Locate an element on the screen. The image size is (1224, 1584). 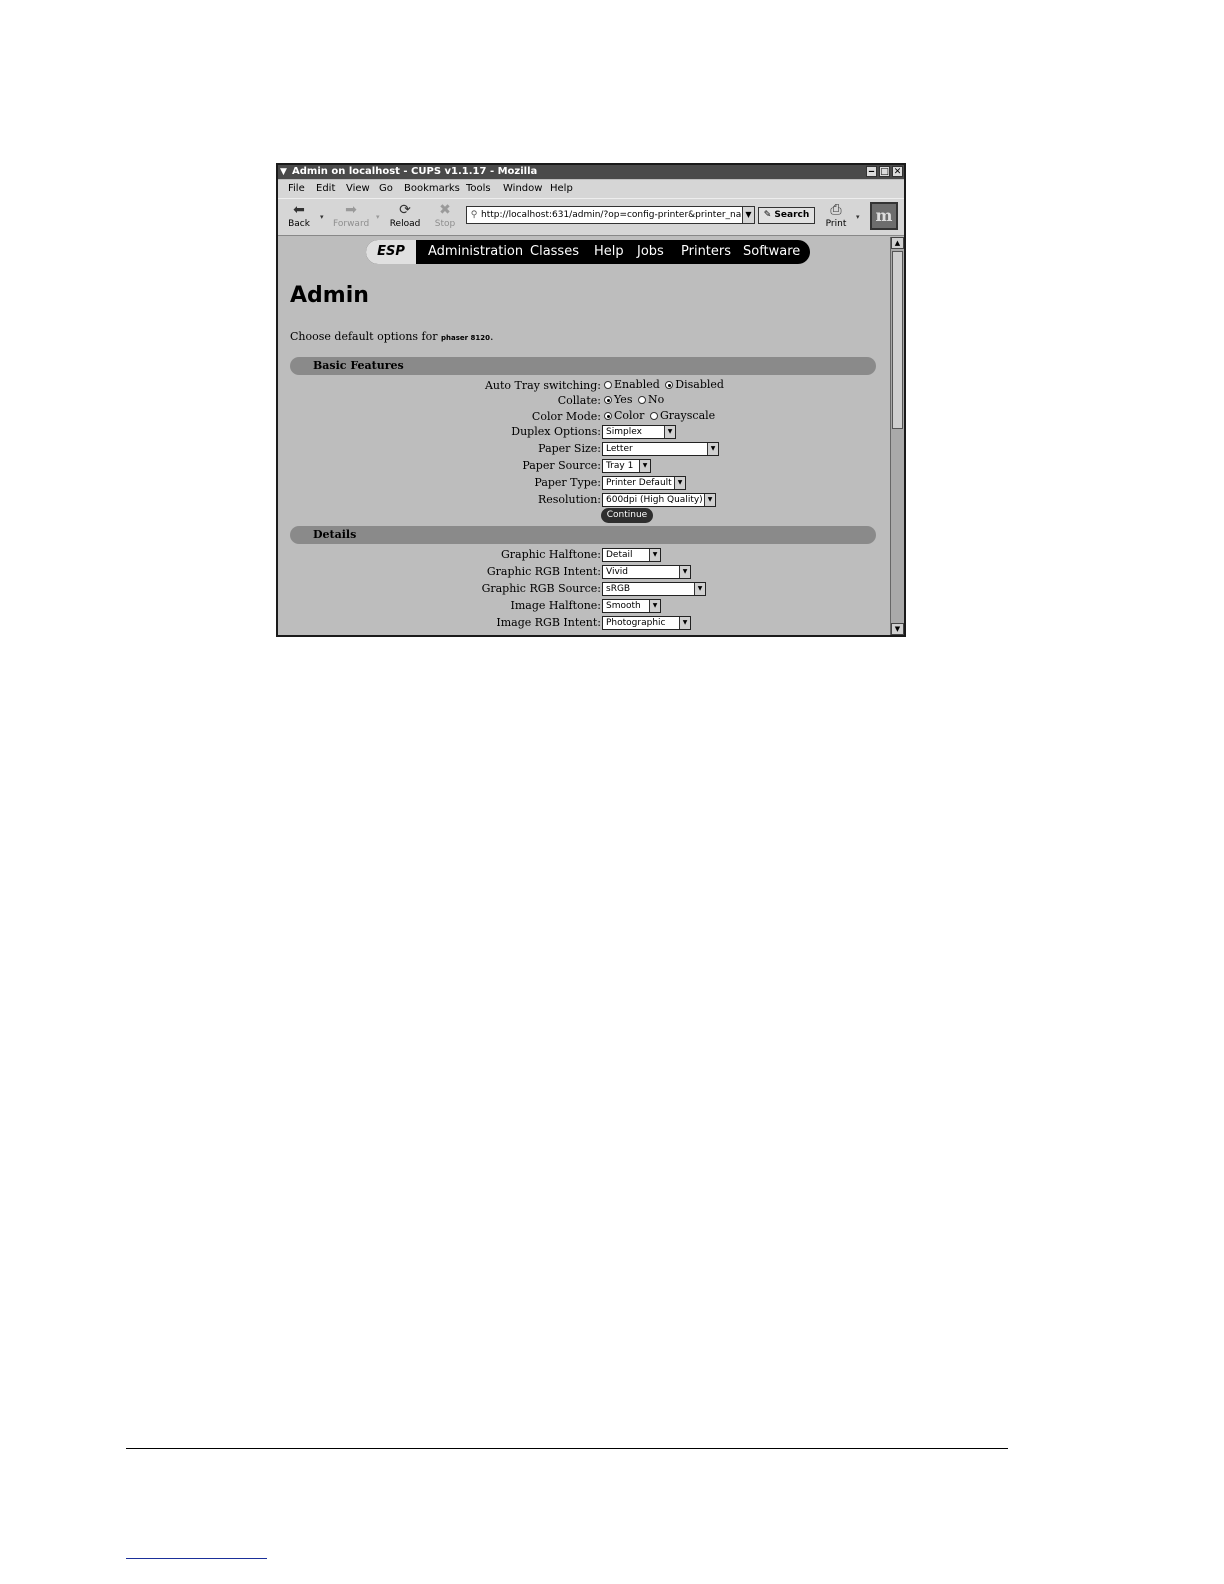
color-mode-color-radio is located at coordinates (608, 416).